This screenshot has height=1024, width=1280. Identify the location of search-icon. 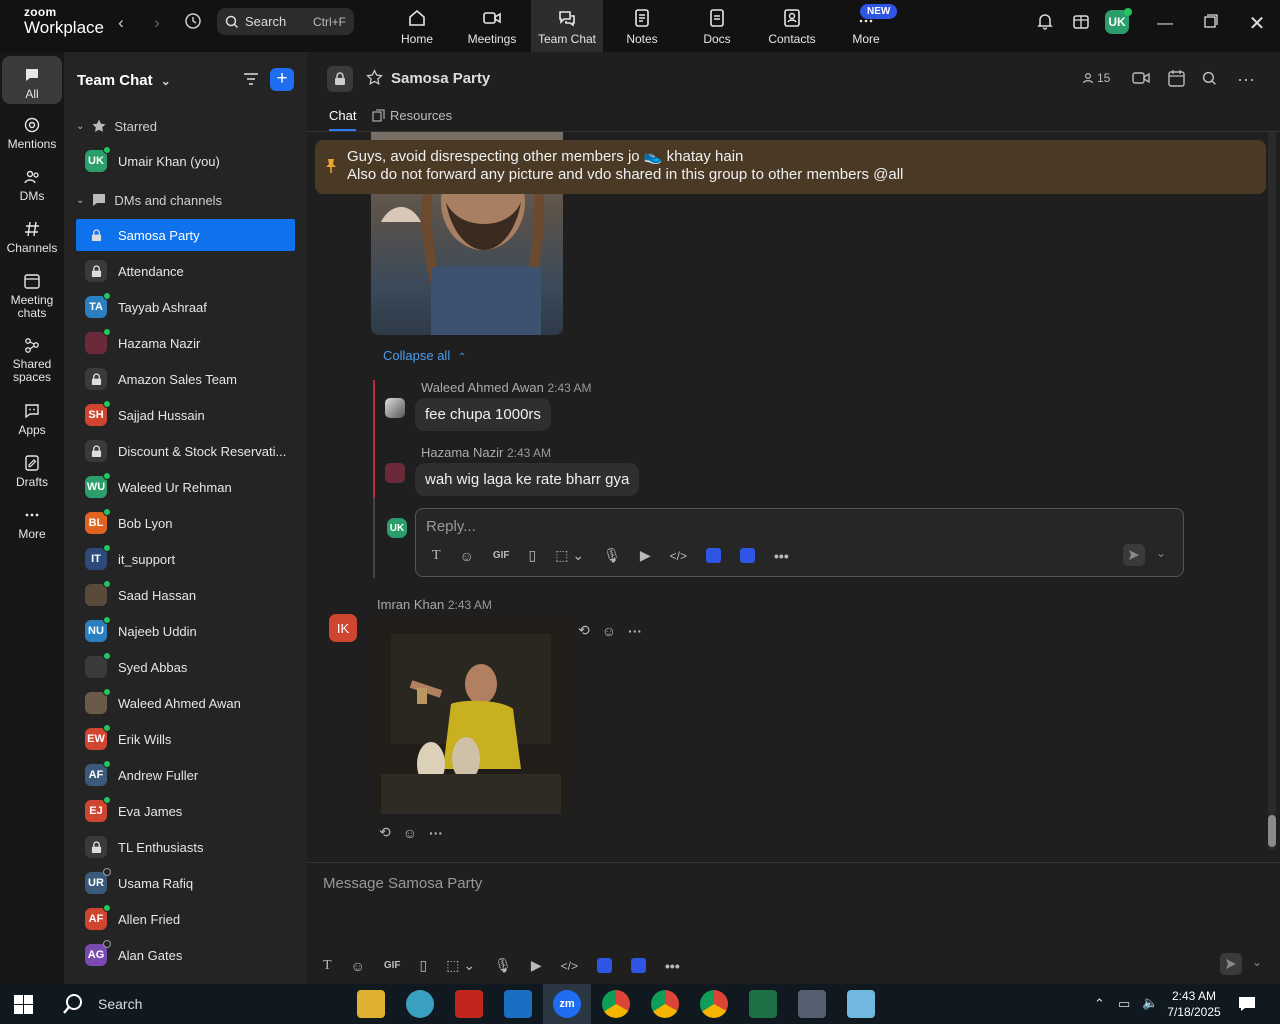
(1209, 80).